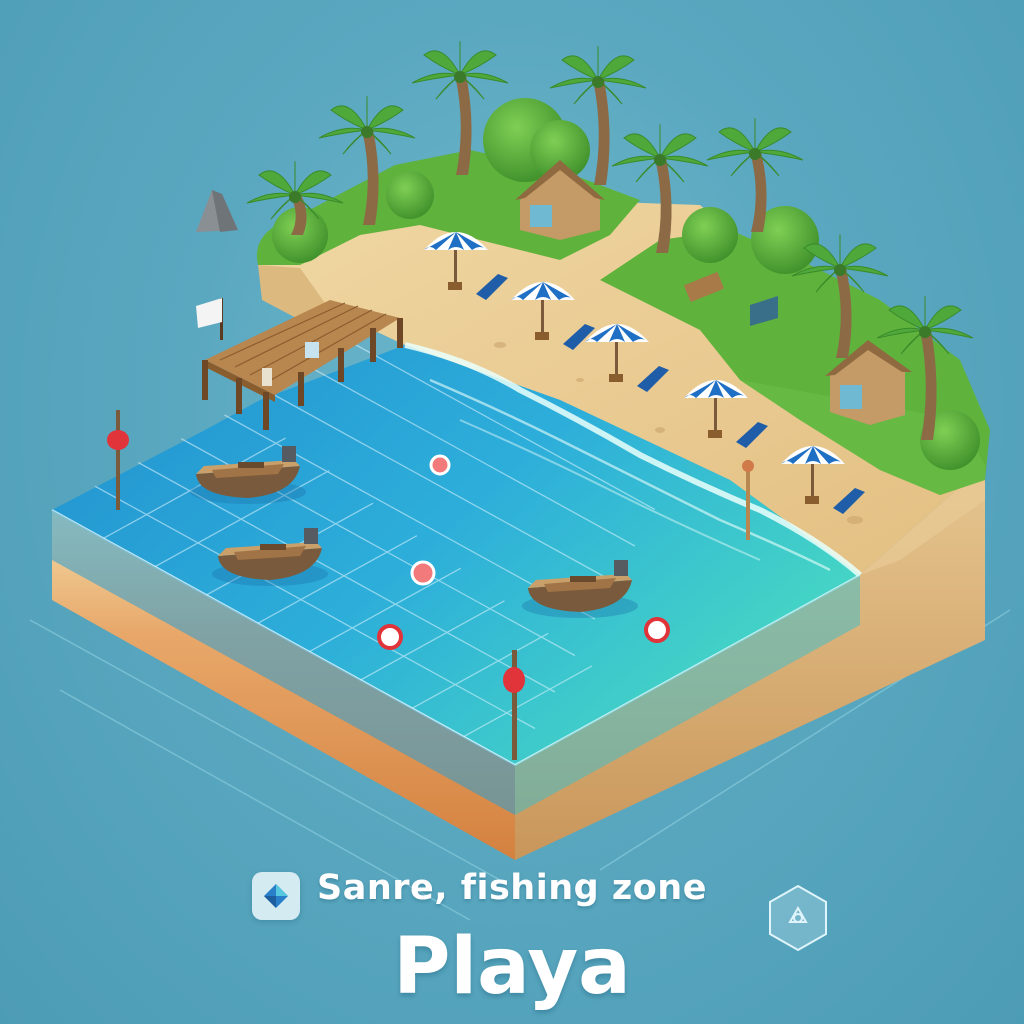 Image resolution: width=1024 pixels, height=1024 pixels. What do you see at coordinates (512, 967) in the screenshot?
I see `zone-title: Playa` at bounding box center [512, 967].